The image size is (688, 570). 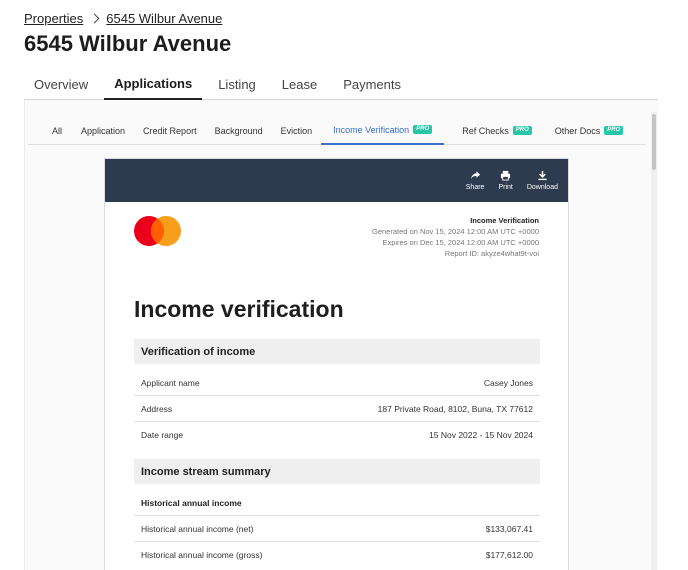 I want to click on subtab-label: Eviction, so click(x=296, y=130).